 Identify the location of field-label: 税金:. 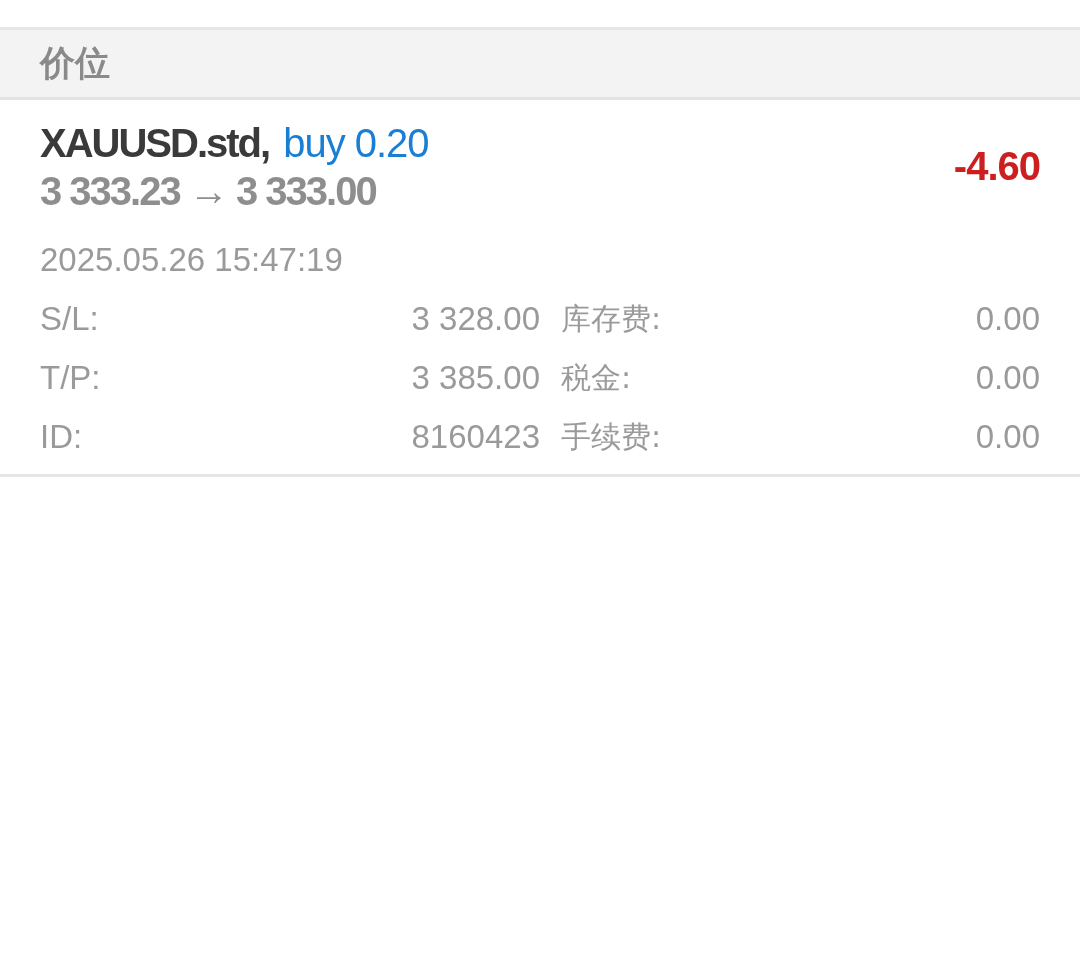
(597, 378).